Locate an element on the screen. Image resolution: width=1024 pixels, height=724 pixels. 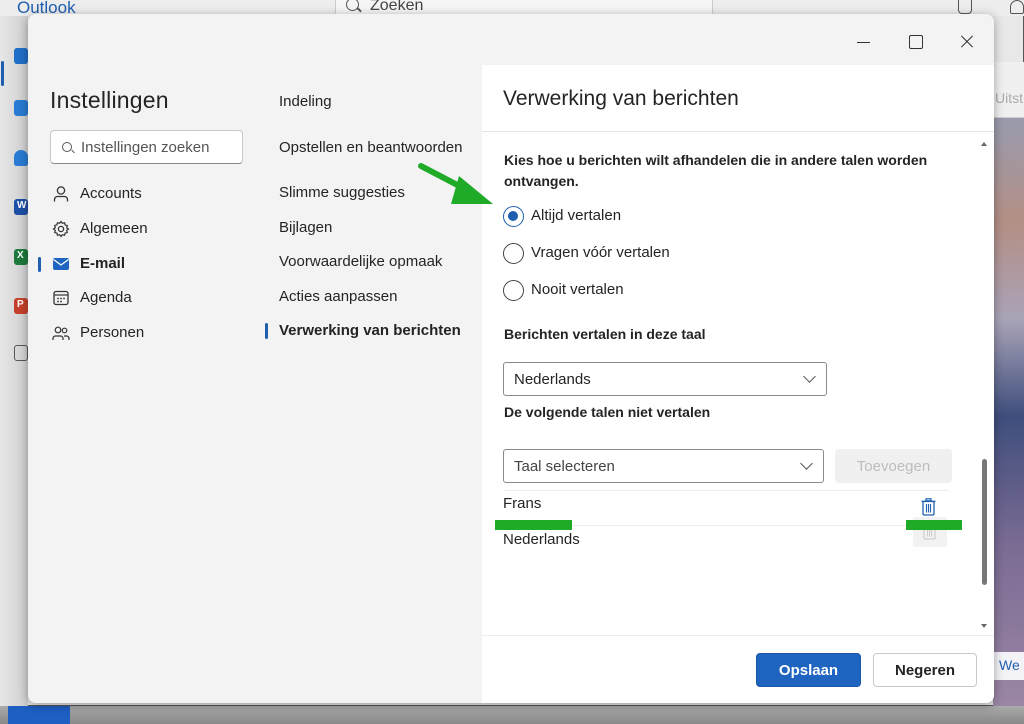
settings-title: Instellingen is located at coordinates (109, 100).